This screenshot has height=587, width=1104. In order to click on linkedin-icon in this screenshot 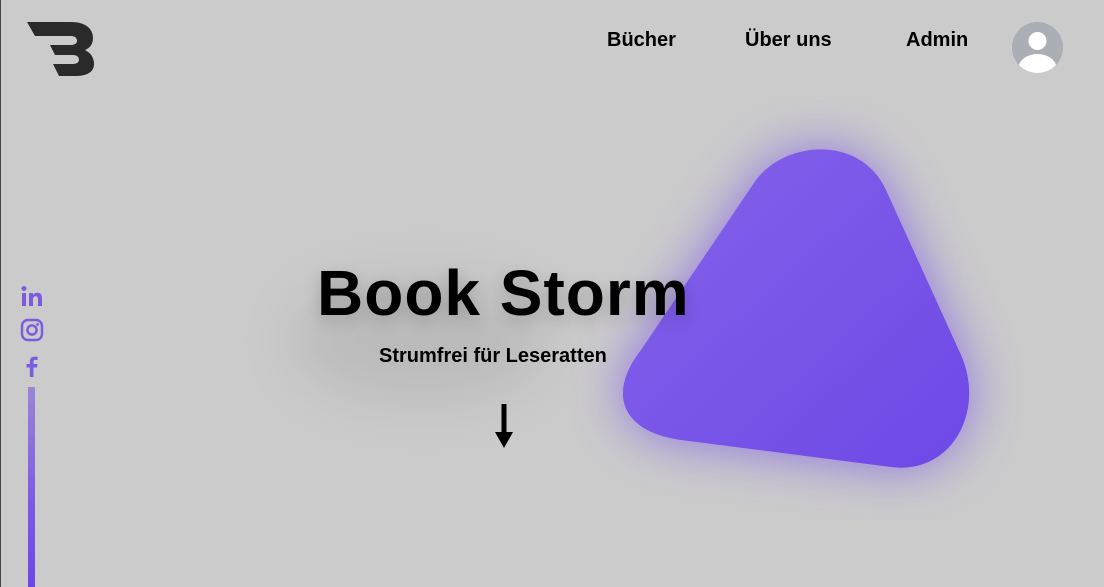, I will do `click(32, 297)`.